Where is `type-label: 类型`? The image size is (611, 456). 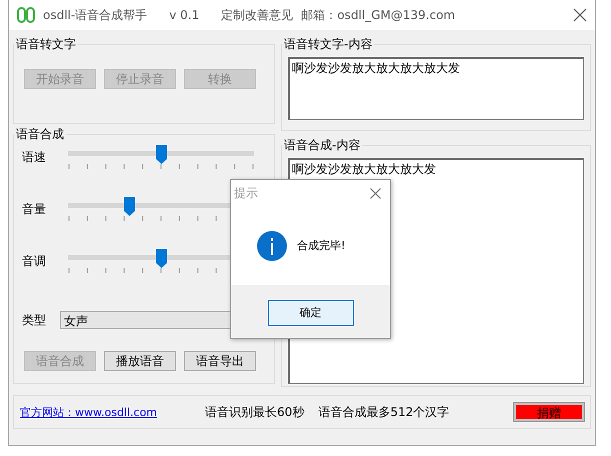
type-label: 类型 is located at coordinates (34, 320).